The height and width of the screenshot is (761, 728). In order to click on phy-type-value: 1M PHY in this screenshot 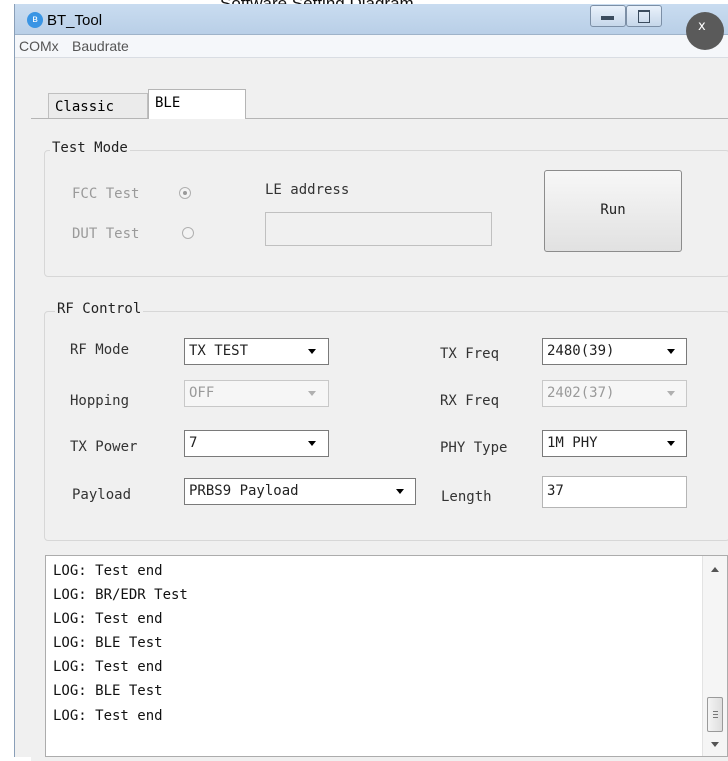, I will do `click(572, 443)`.